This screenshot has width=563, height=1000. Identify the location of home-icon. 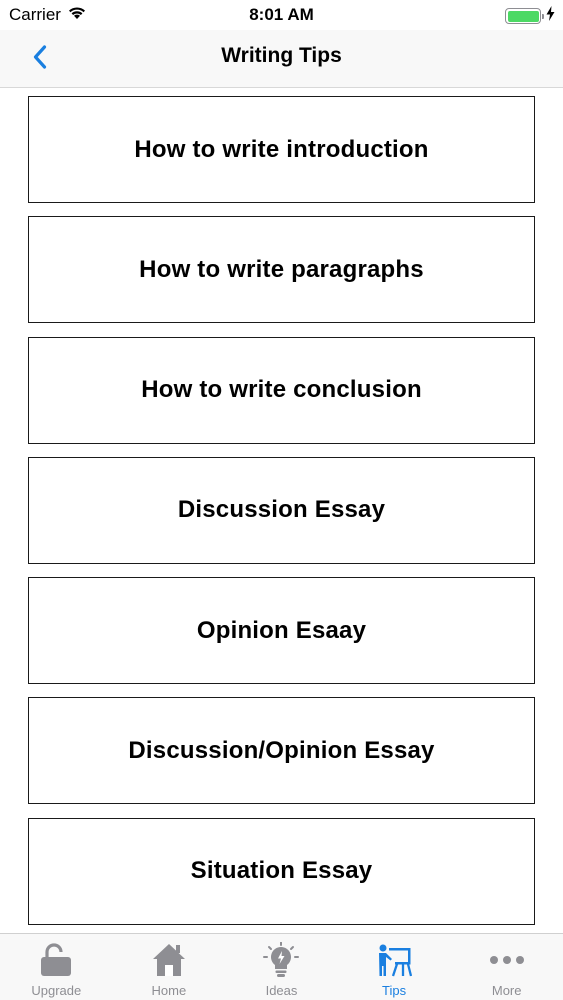
(169, 960).